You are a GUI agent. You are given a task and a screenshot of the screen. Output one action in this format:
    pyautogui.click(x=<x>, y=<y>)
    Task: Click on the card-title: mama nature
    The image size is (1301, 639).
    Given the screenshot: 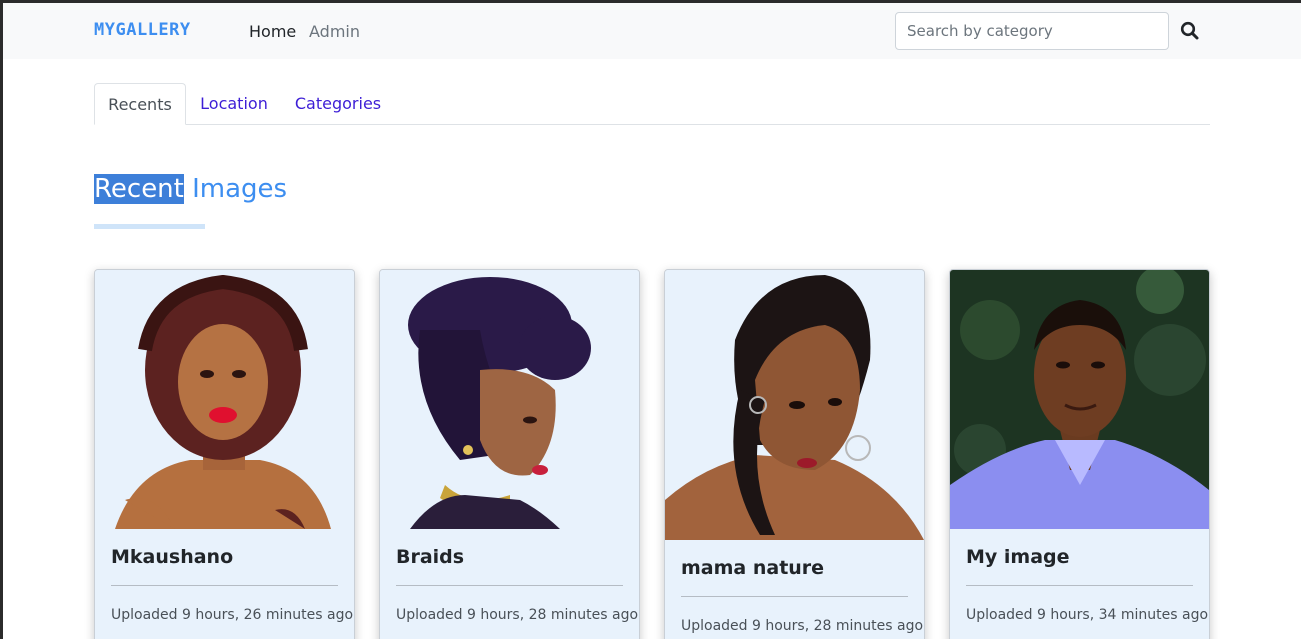 What is the action you would take?
    pyautogui.click(x=752, y=568)
    